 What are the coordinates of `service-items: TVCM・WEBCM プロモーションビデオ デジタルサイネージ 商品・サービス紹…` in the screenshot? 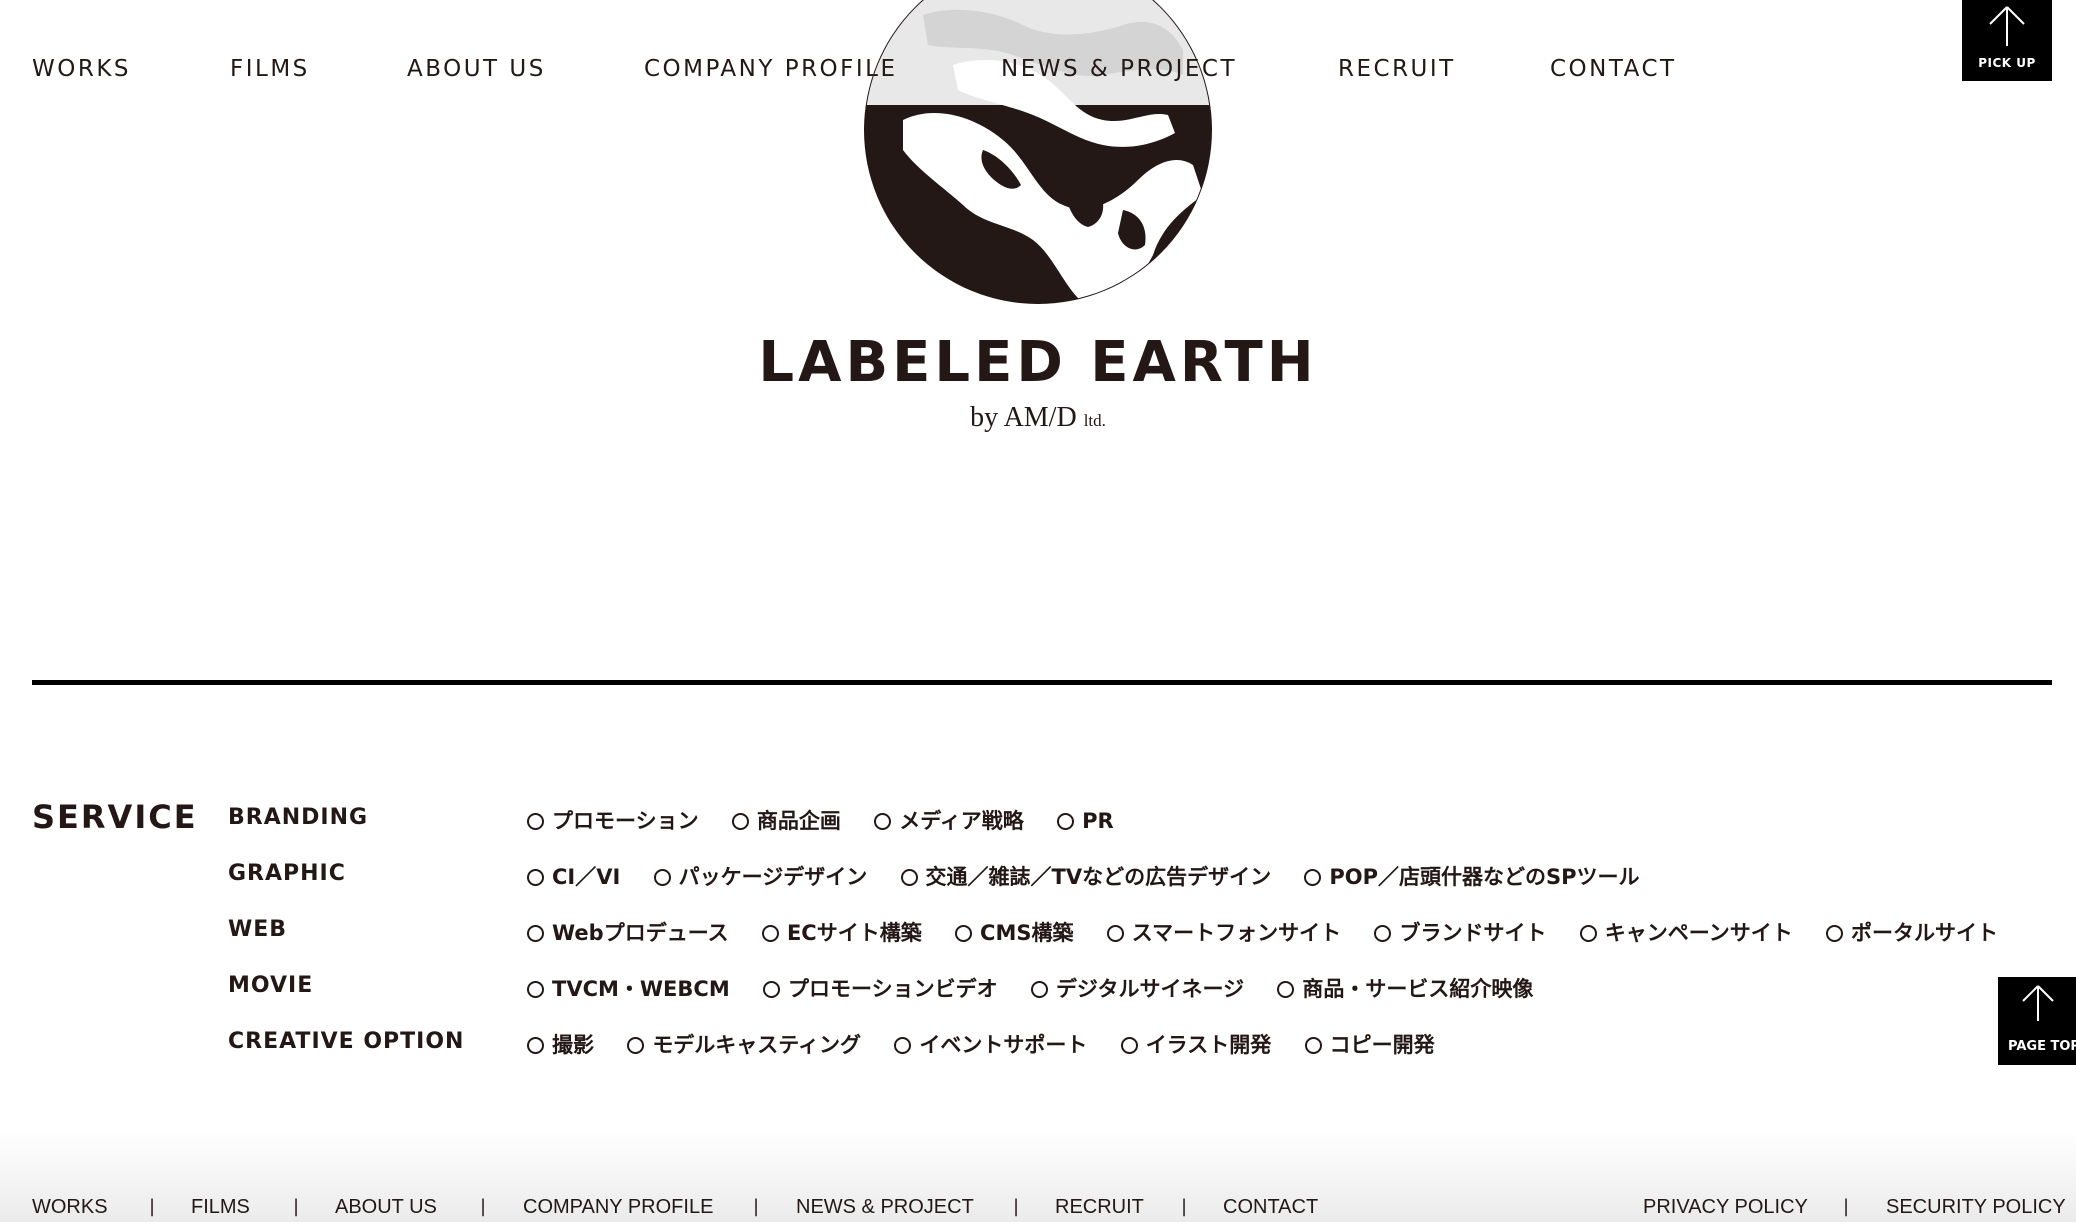 It's located at (1043, 988).